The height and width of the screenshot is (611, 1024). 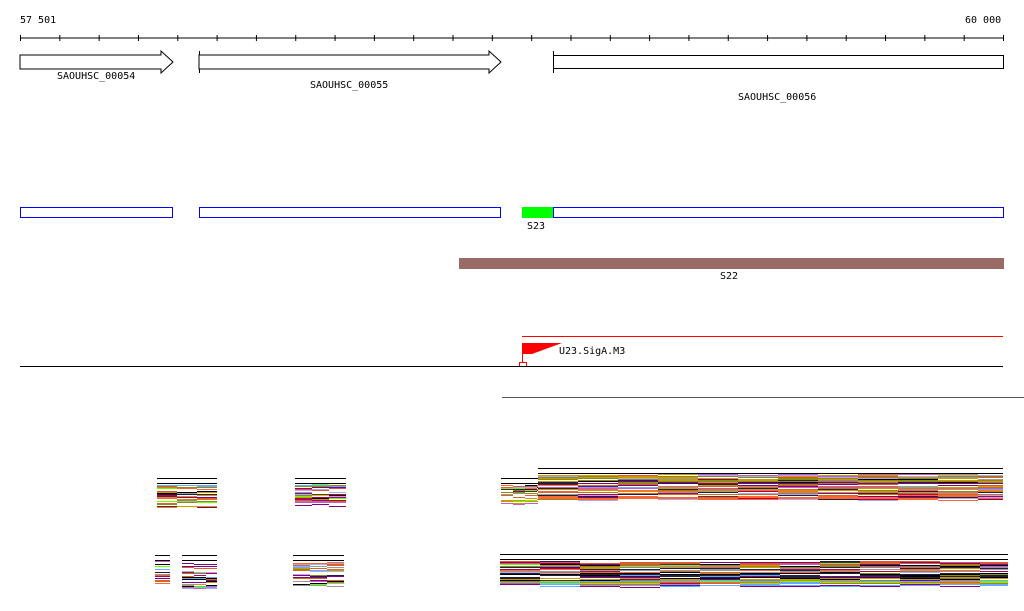 What do you see at coordinates (536, 226) in the screenshot?
I see `s23-label: S23` at bounding box center [536, 226].